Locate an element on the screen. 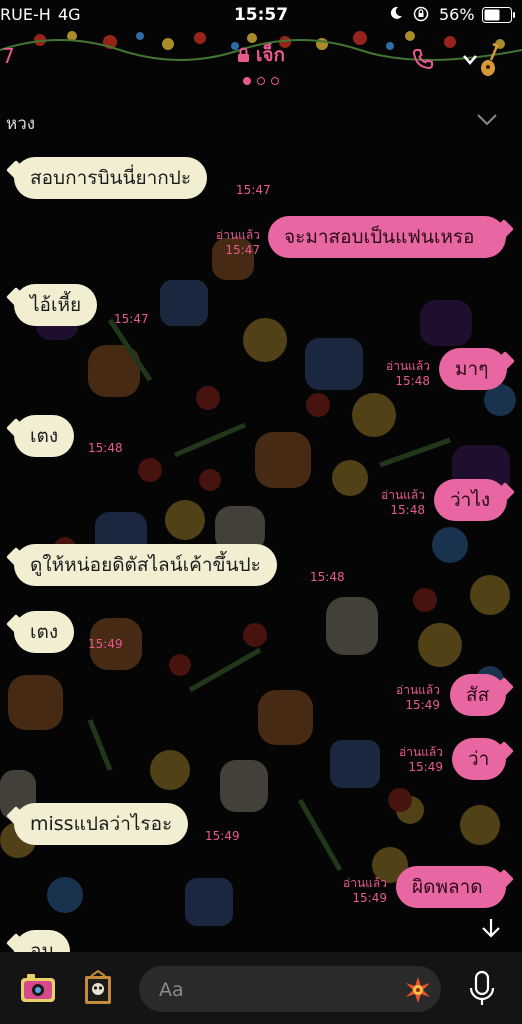 This screenshot has height=1024, width=522. message-bubble-incoming: ไอ้เหี้ย is located at coordinates (56, 305).